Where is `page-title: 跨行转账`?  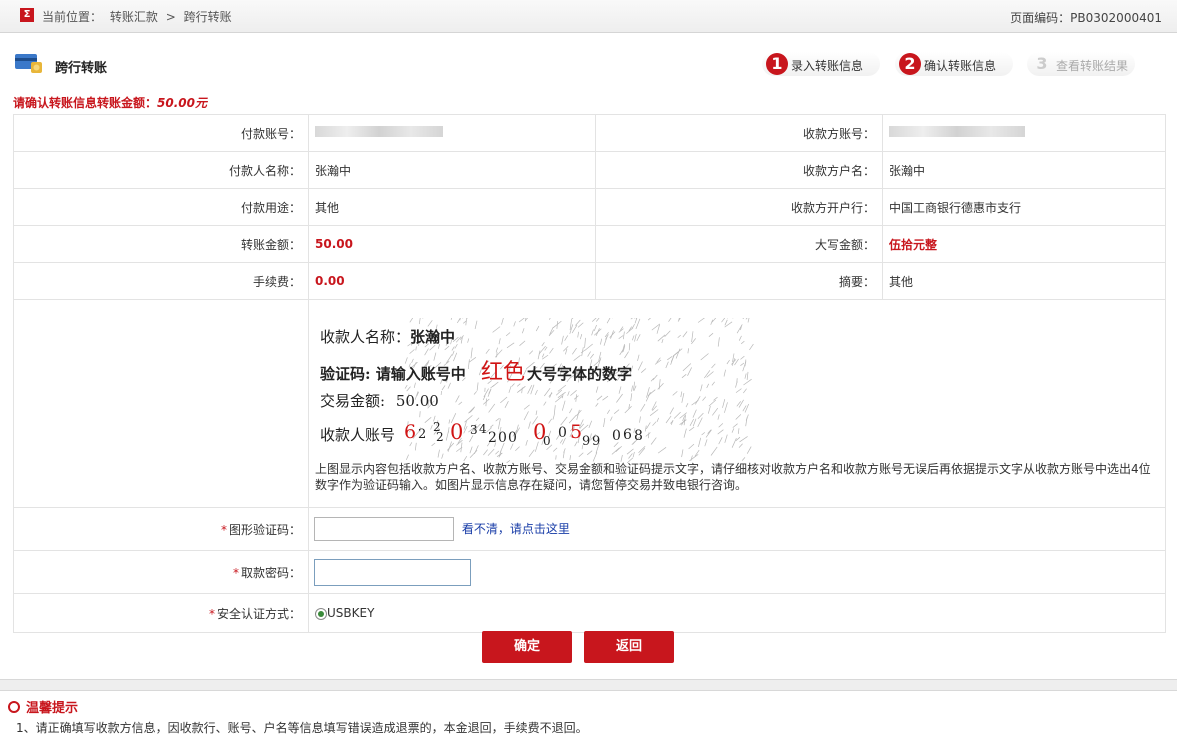
page-title: 跨行转账 is located at coordinates (81, 66).